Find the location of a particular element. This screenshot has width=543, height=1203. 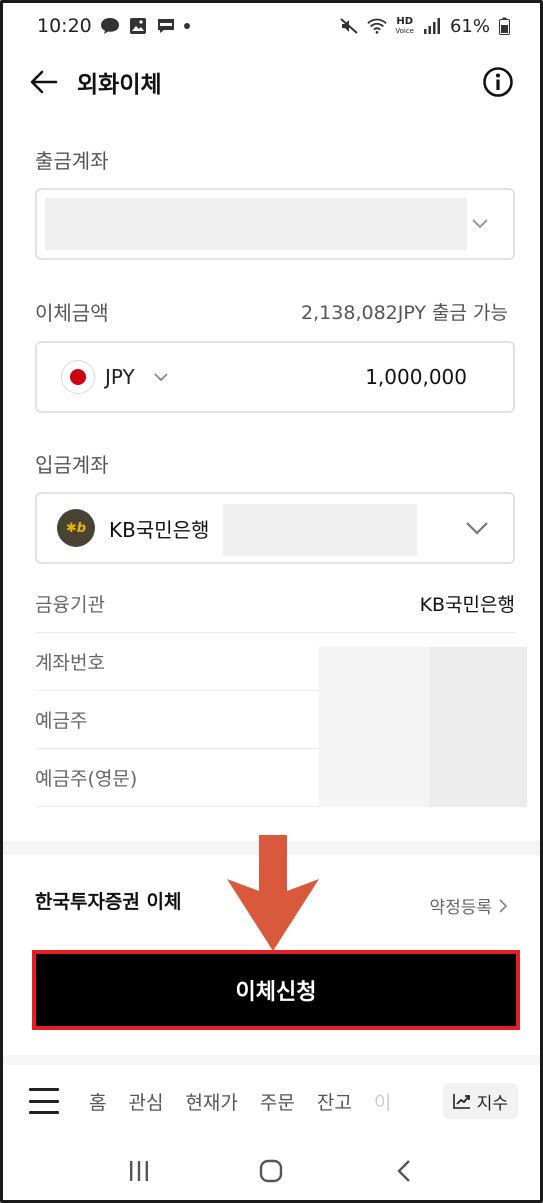

battery-icon is located at coordinates (504, 26).